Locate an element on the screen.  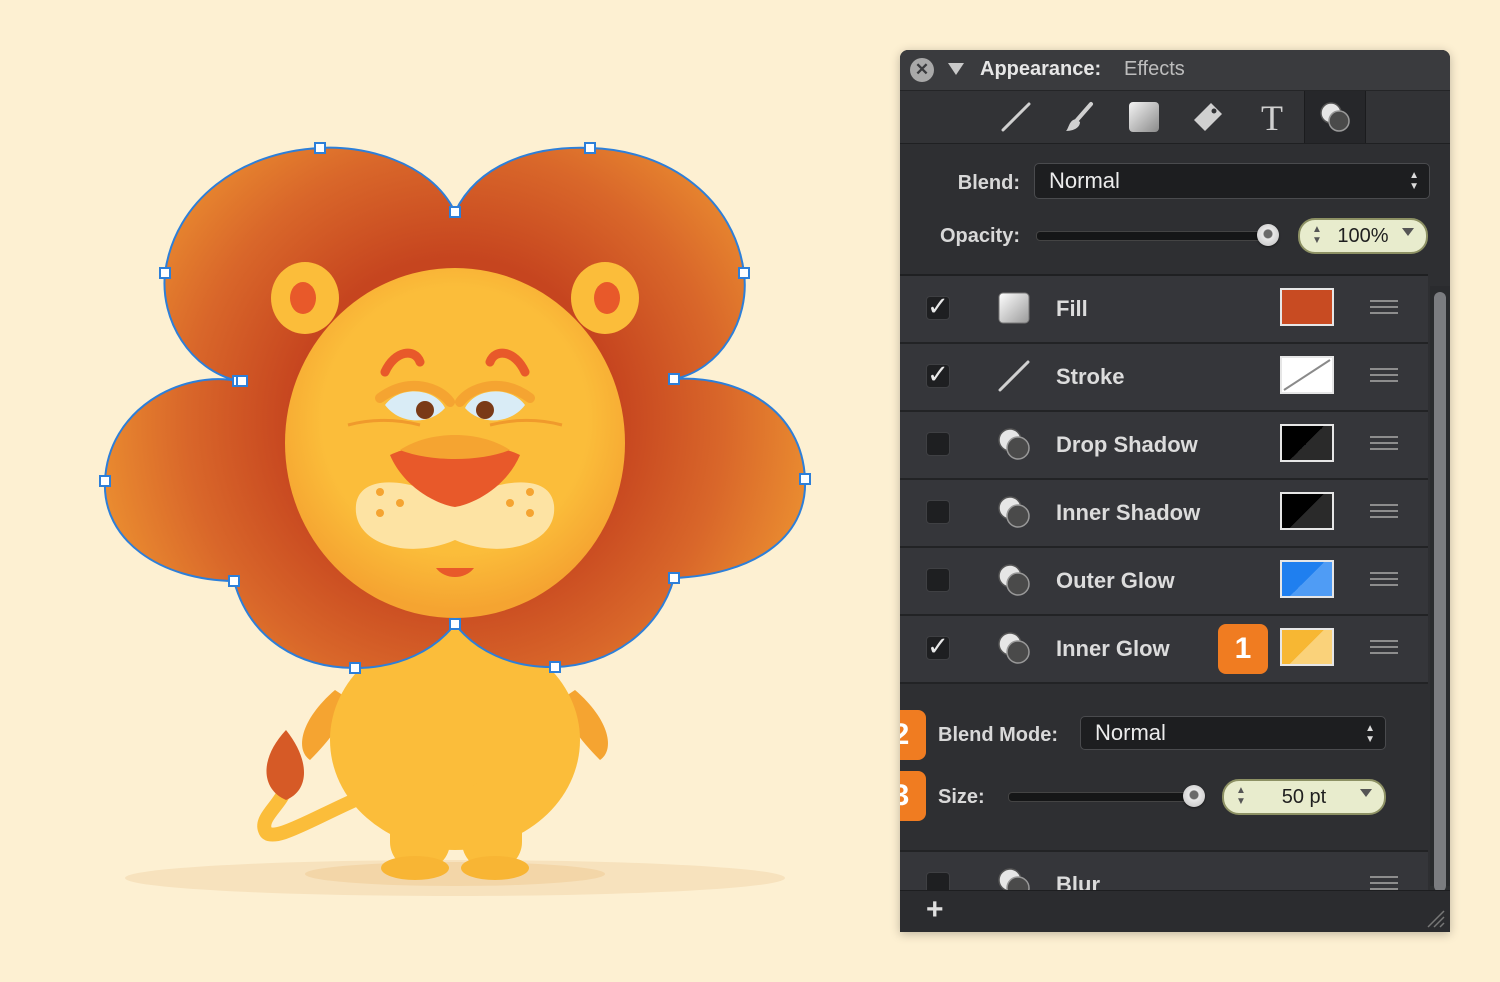
effects-tool-icon is located at coordinates (1335, 117).